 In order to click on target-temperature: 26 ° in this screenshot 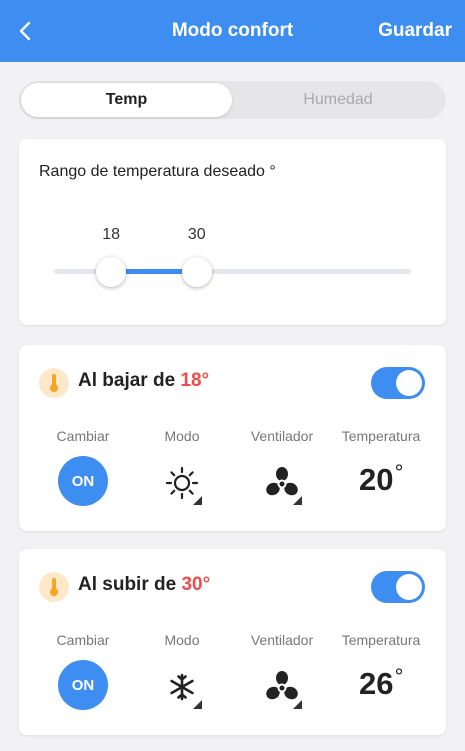, I will do `click(381, 683)`.